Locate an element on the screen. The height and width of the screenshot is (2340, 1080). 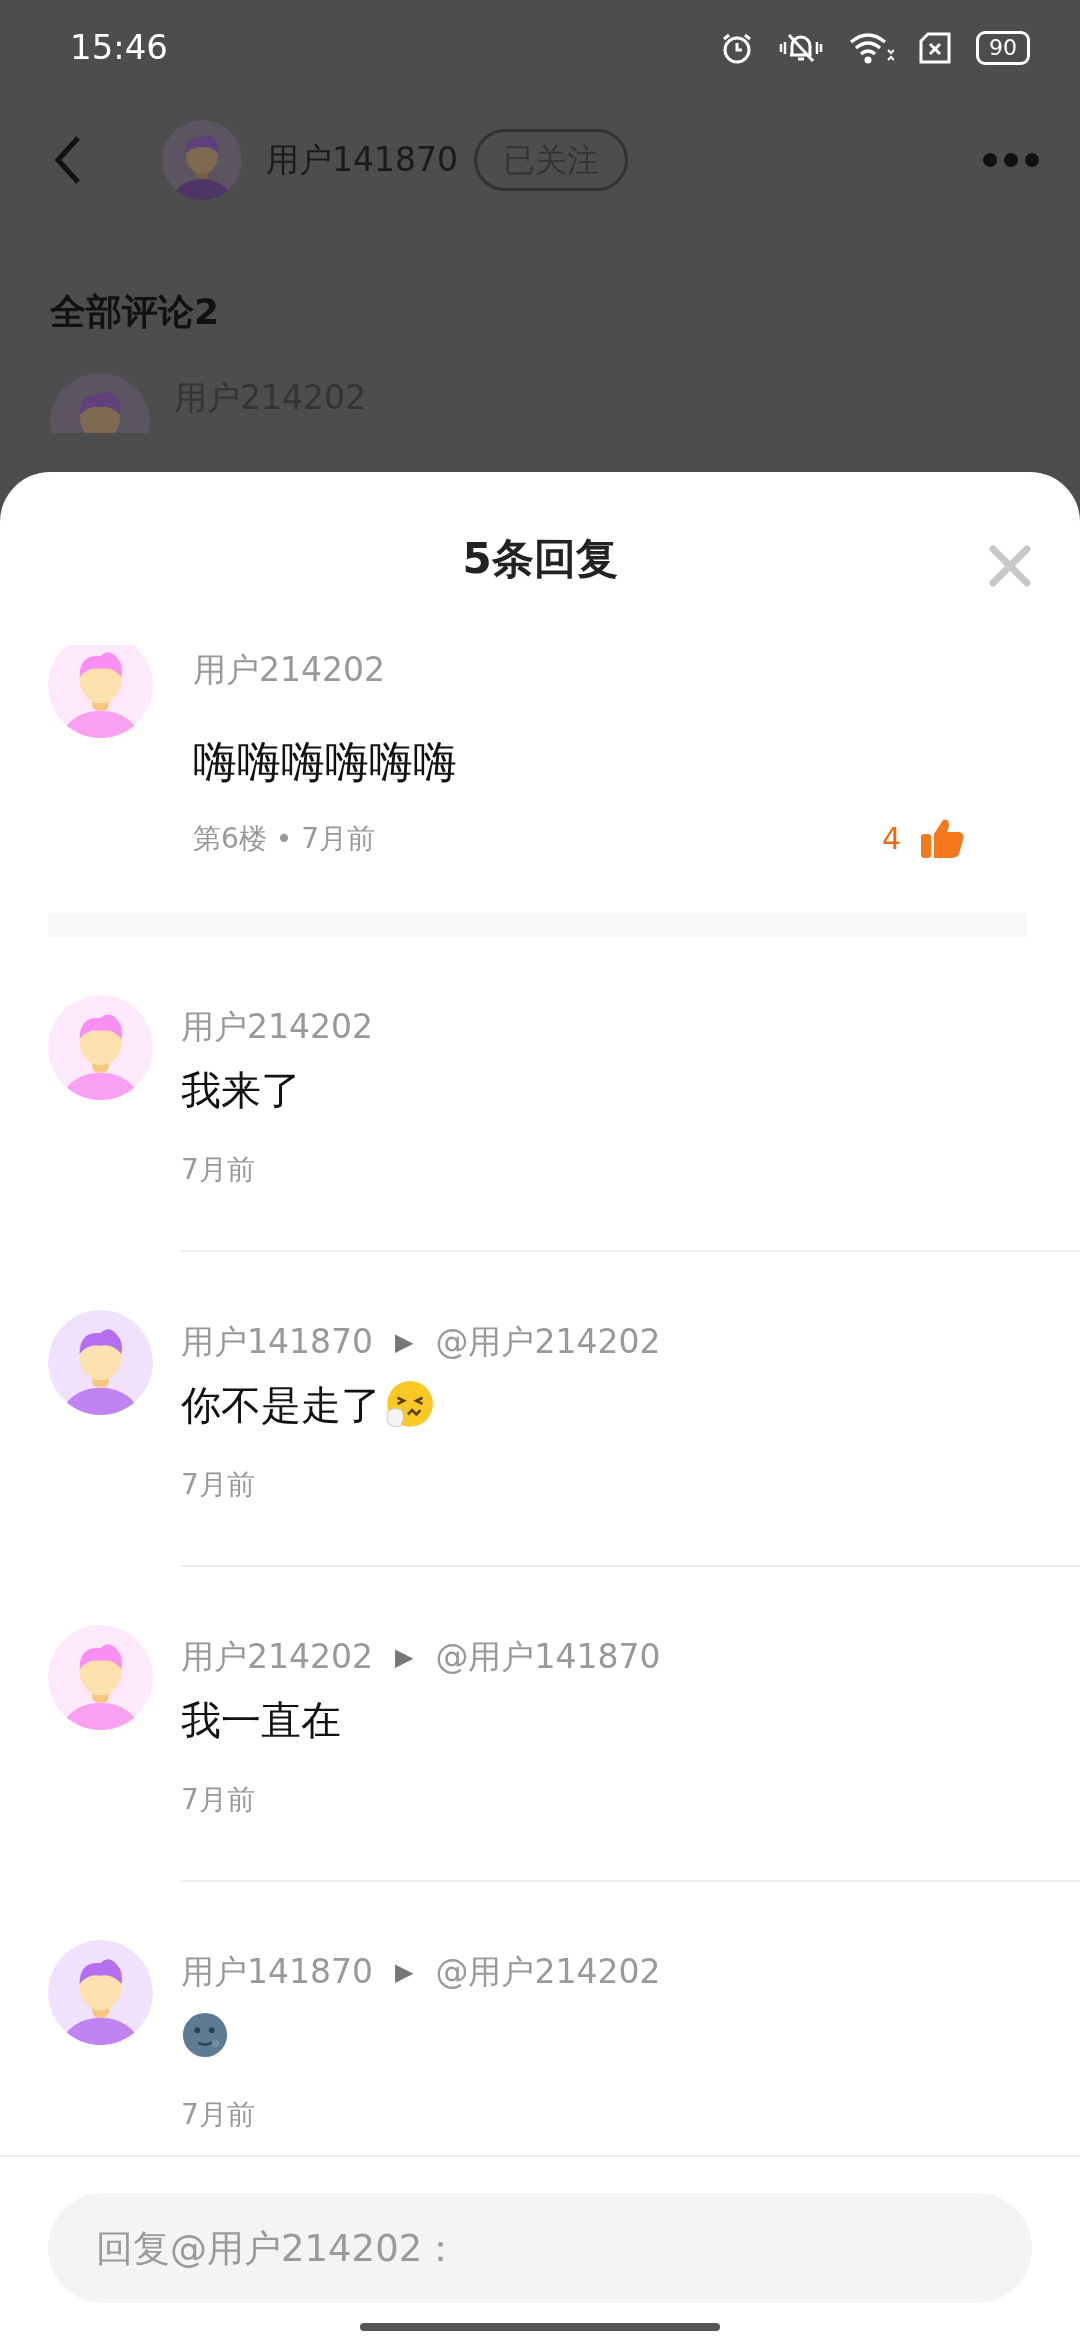
more-icon is located at coordinates (1011, 160).